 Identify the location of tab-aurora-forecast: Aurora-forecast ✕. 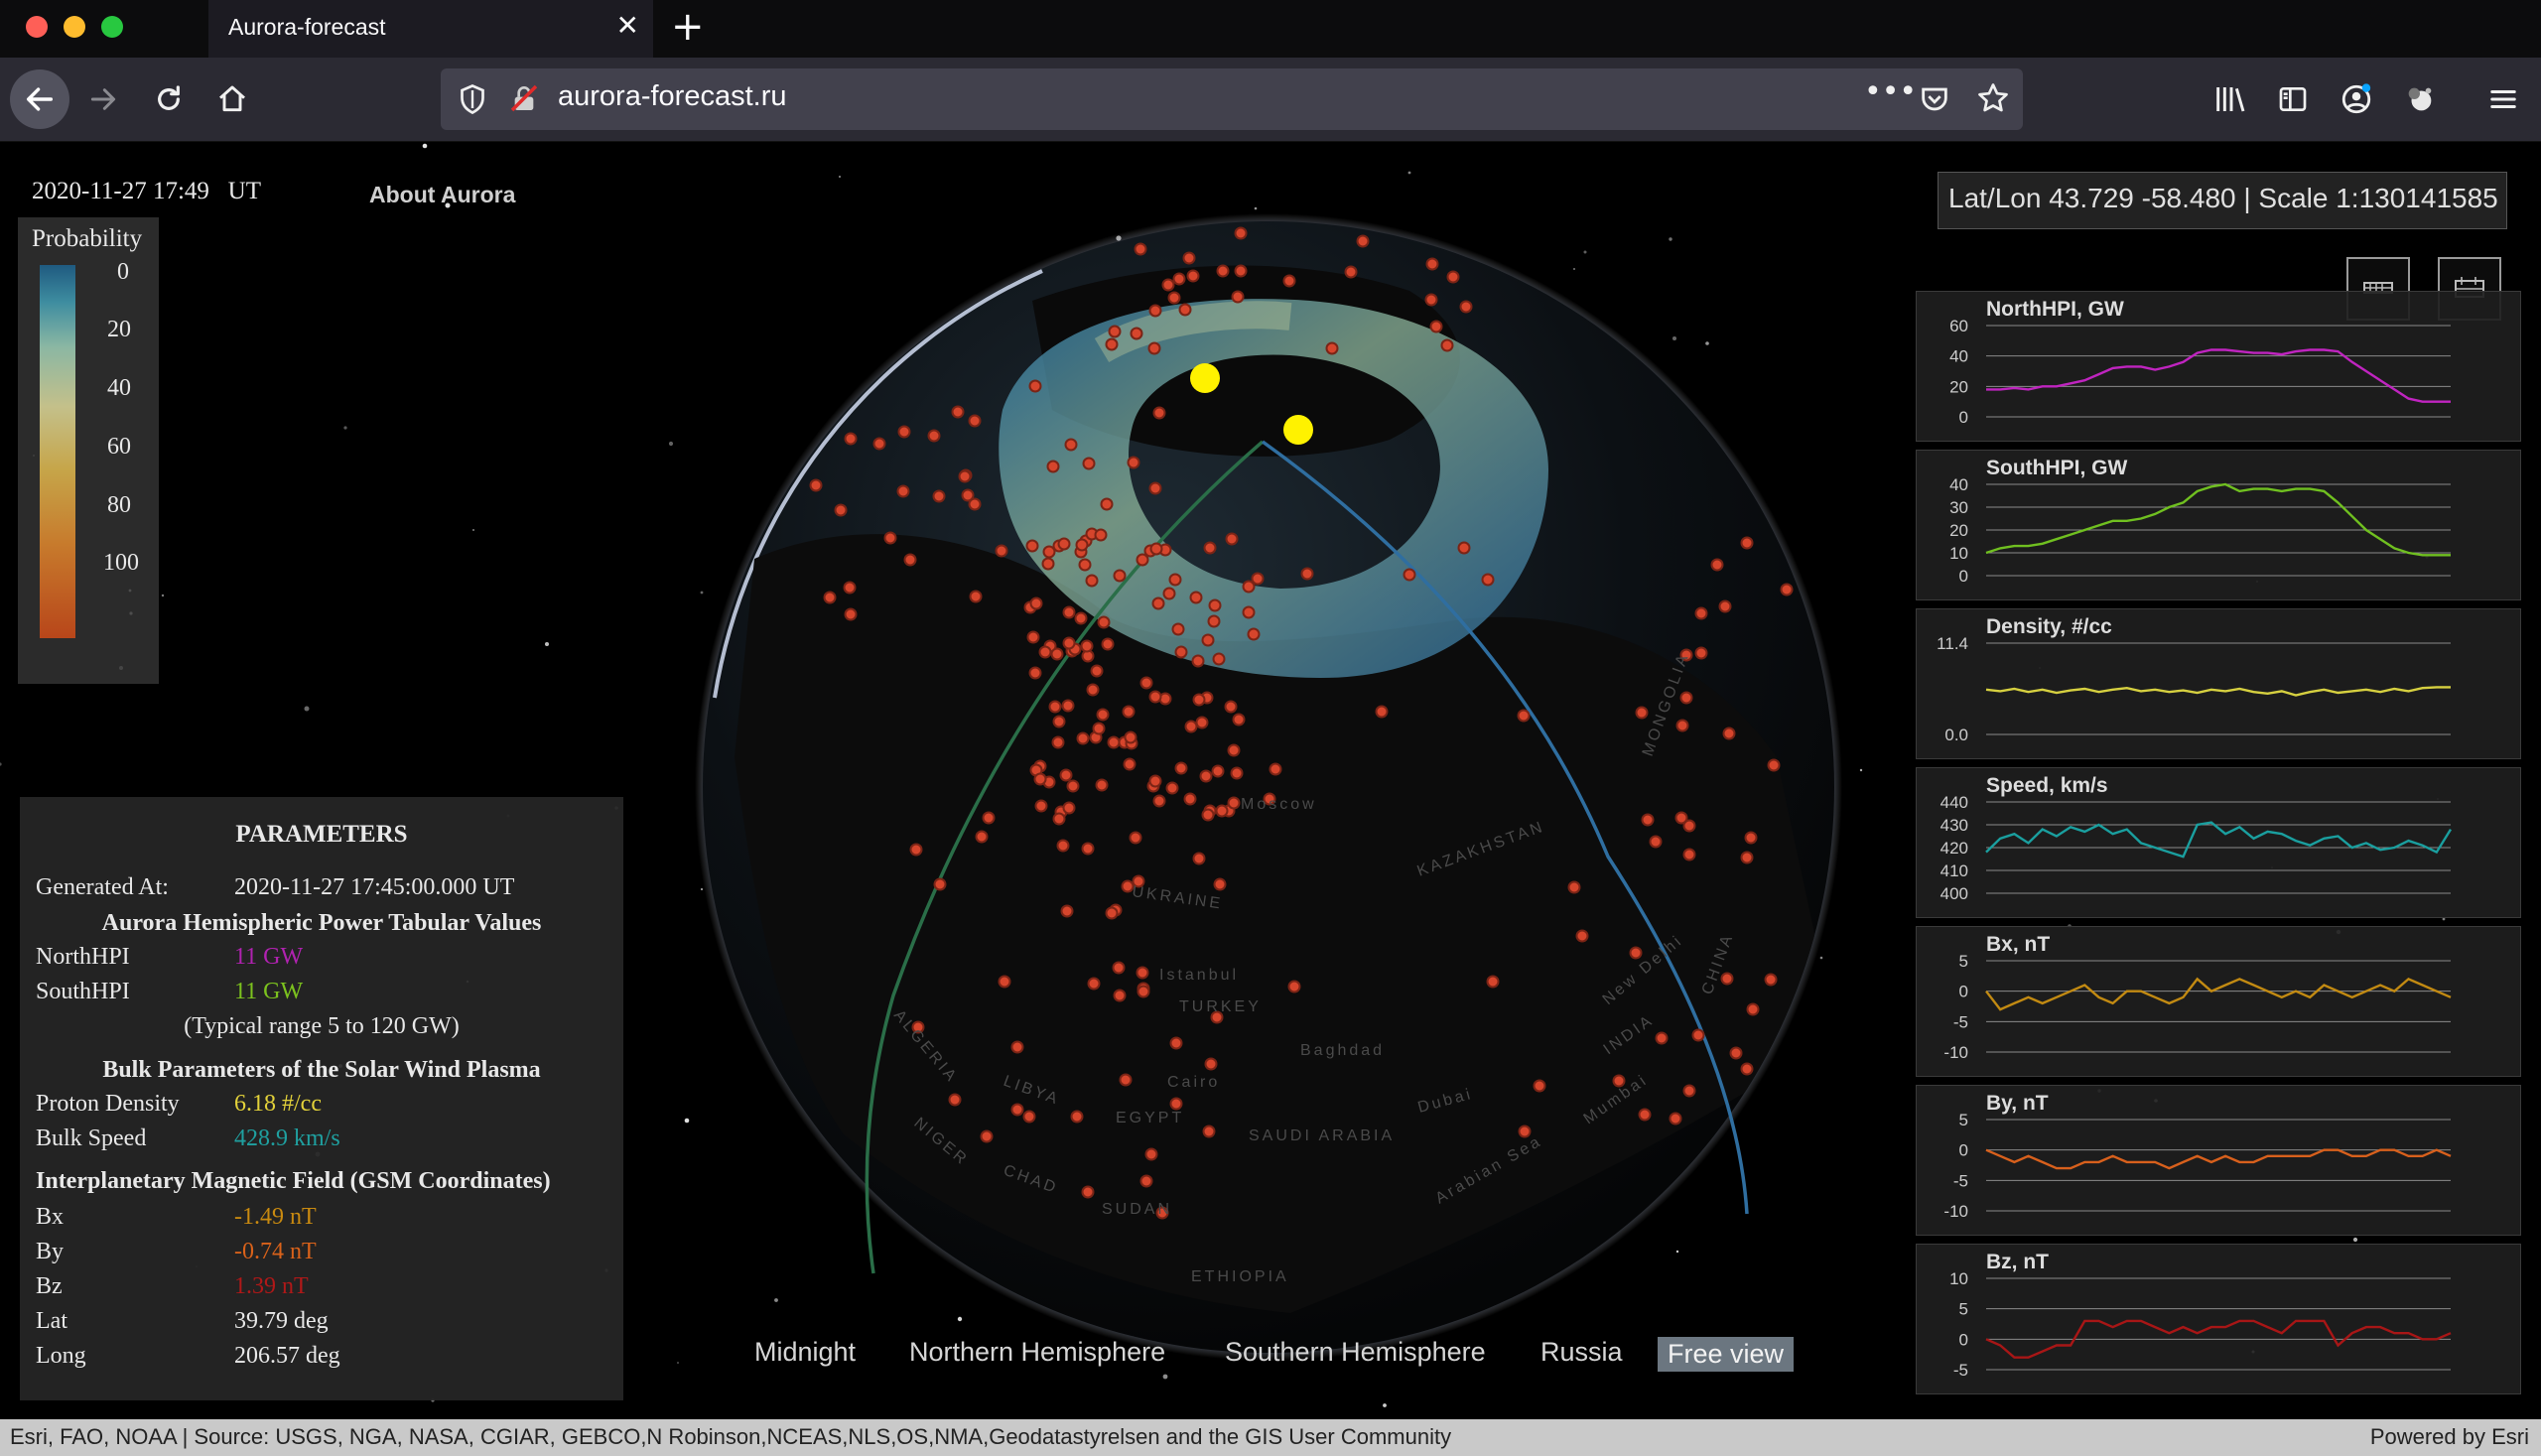
(430, 29).